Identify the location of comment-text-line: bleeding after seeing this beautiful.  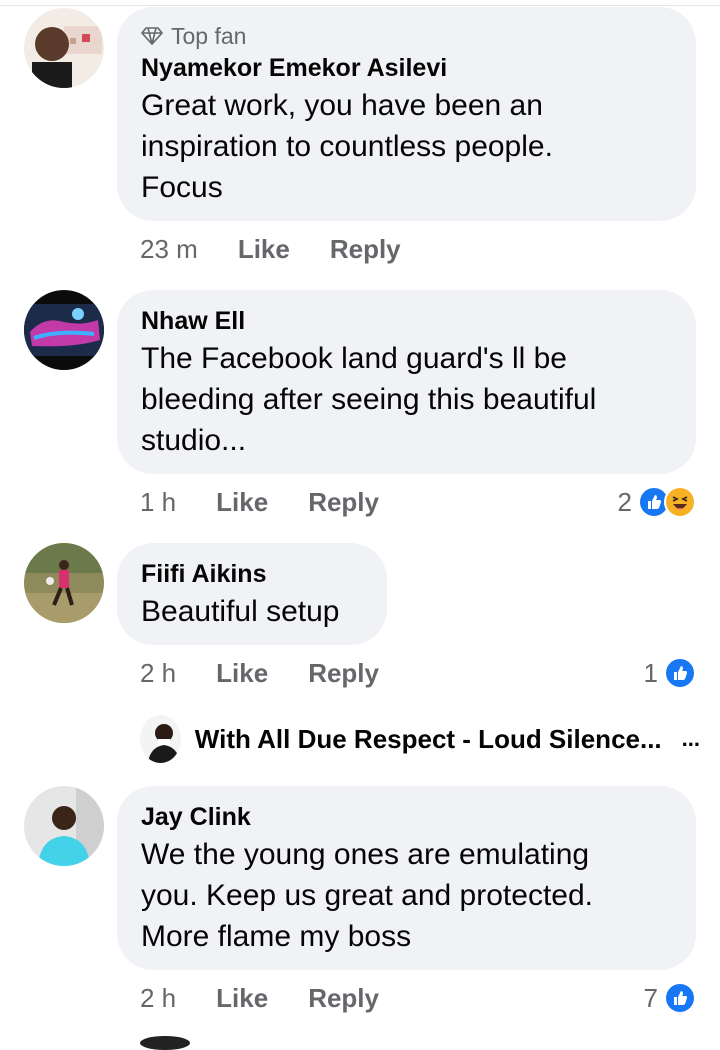
(369, 399).